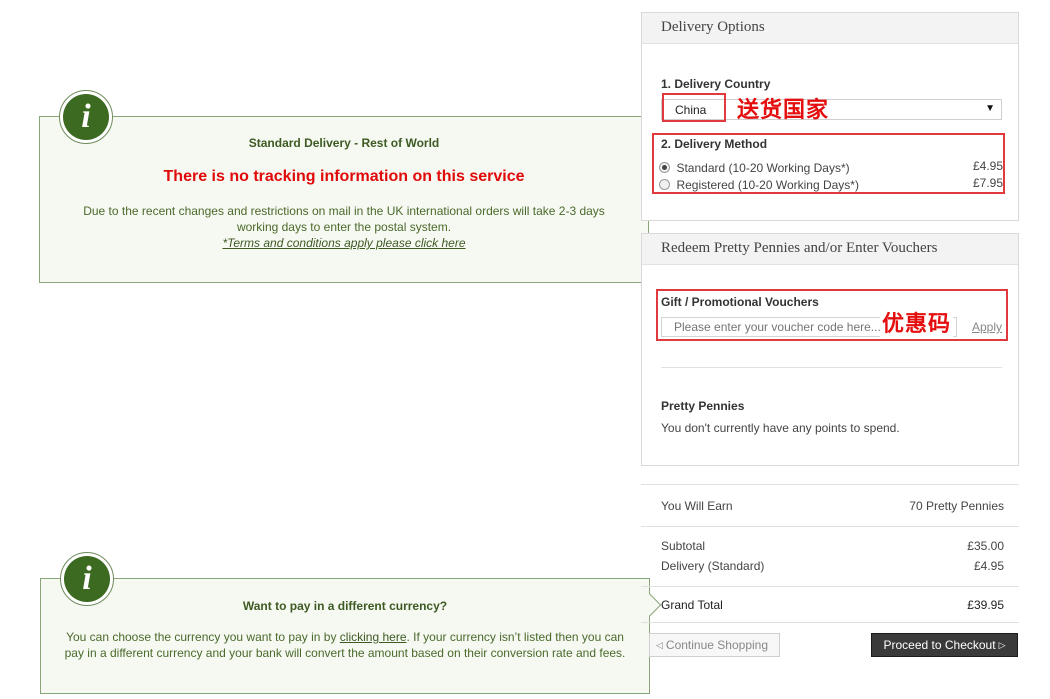 The image size is (1050, 699). I want to click on method-highlight, so click(828, 163).